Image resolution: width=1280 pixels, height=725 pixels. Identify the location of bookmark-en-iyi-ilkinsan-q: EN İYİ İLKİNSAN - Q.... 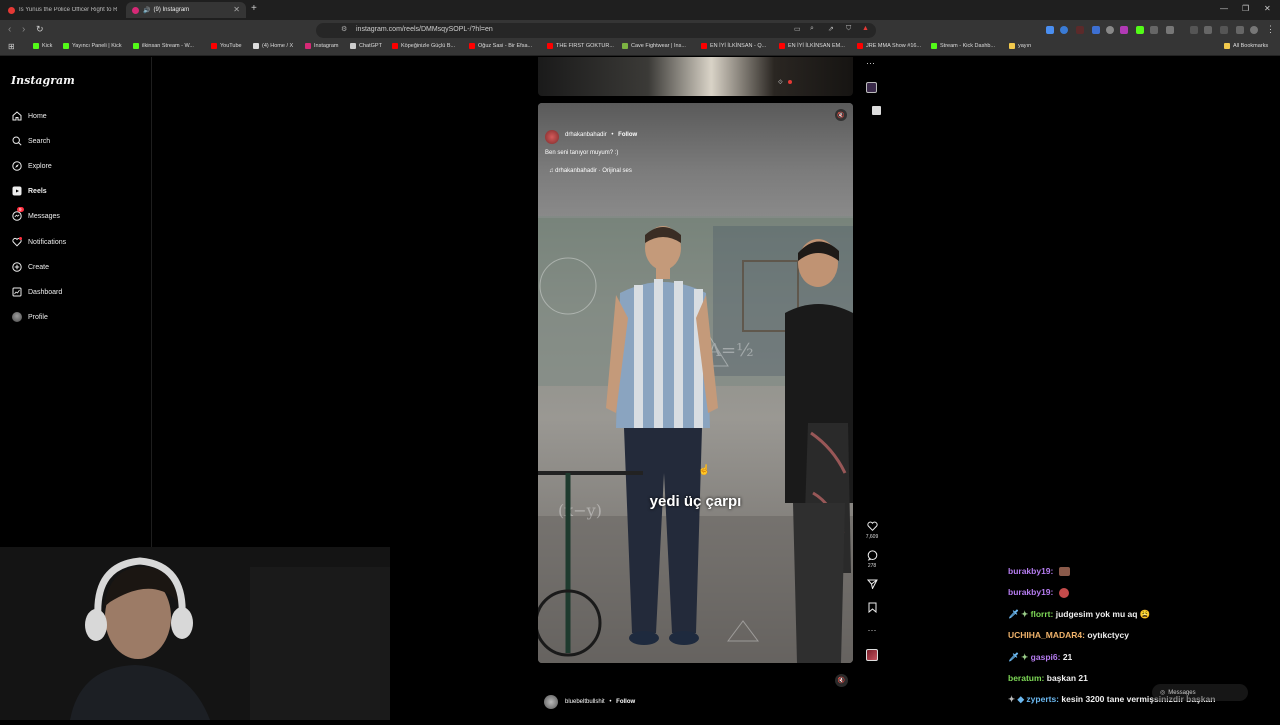
(733, 46).